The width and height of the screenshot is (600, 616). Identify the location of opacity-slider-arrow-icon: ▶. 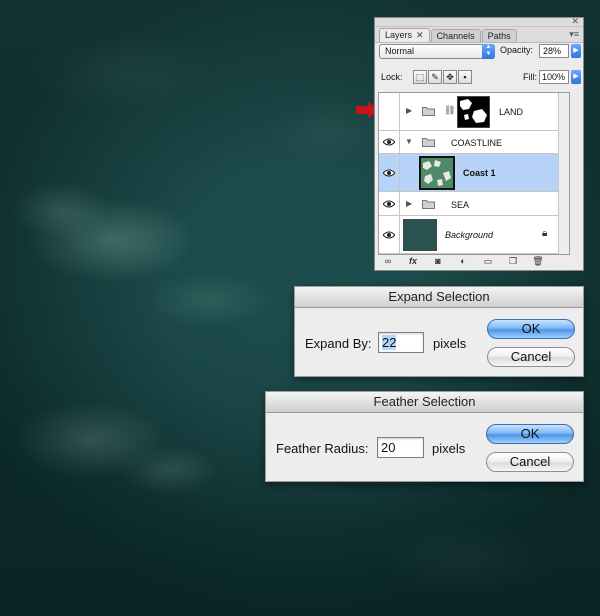
(576, 51).